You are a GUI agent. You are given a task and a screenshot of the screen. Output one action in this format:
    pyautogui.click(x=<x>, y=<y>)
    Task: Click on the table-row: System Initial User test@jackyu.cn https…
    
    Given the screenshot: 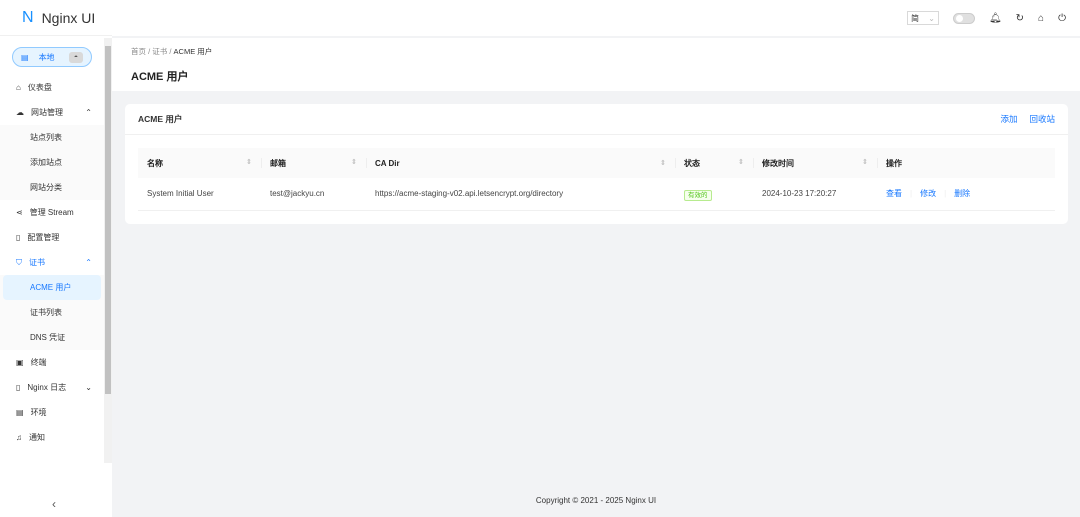 What is the action you would take?
    pyautogui.click(x=596, y=194)
    